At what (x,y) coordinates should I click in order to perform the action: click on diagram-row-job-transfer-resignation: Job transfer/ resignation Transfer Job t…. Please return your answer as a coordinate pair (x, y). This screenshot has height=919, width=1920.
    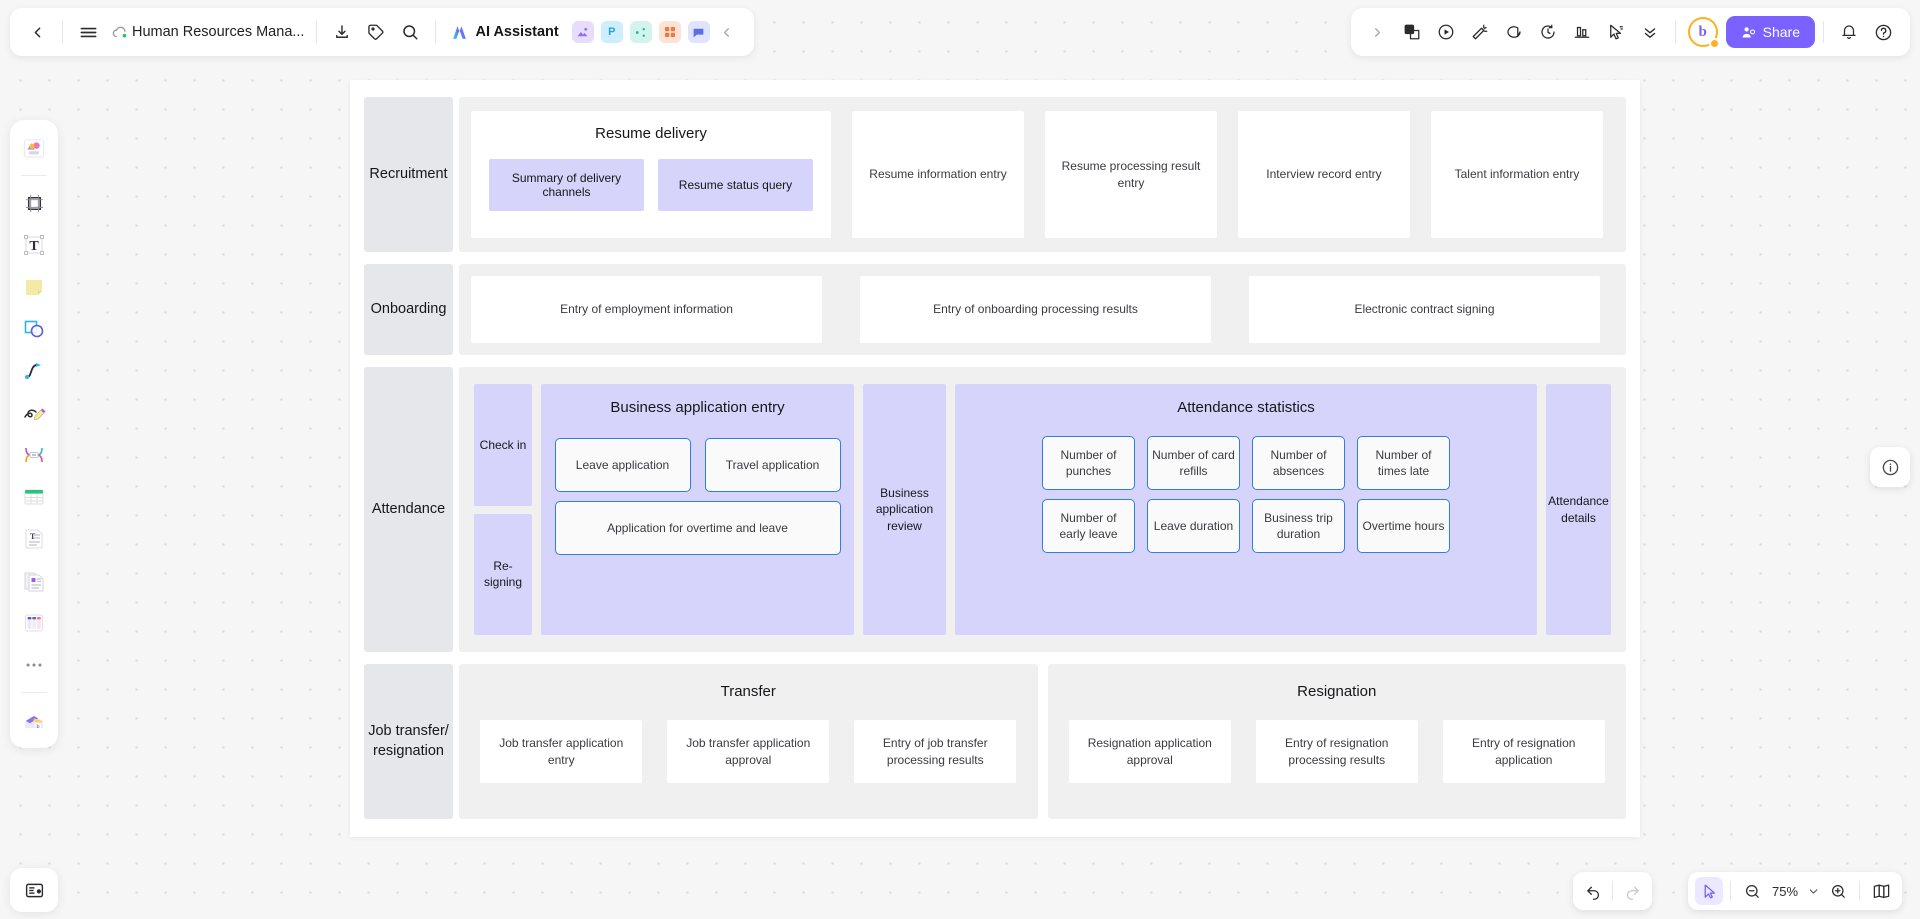
    Looking at the image, I should click on (995, 741).